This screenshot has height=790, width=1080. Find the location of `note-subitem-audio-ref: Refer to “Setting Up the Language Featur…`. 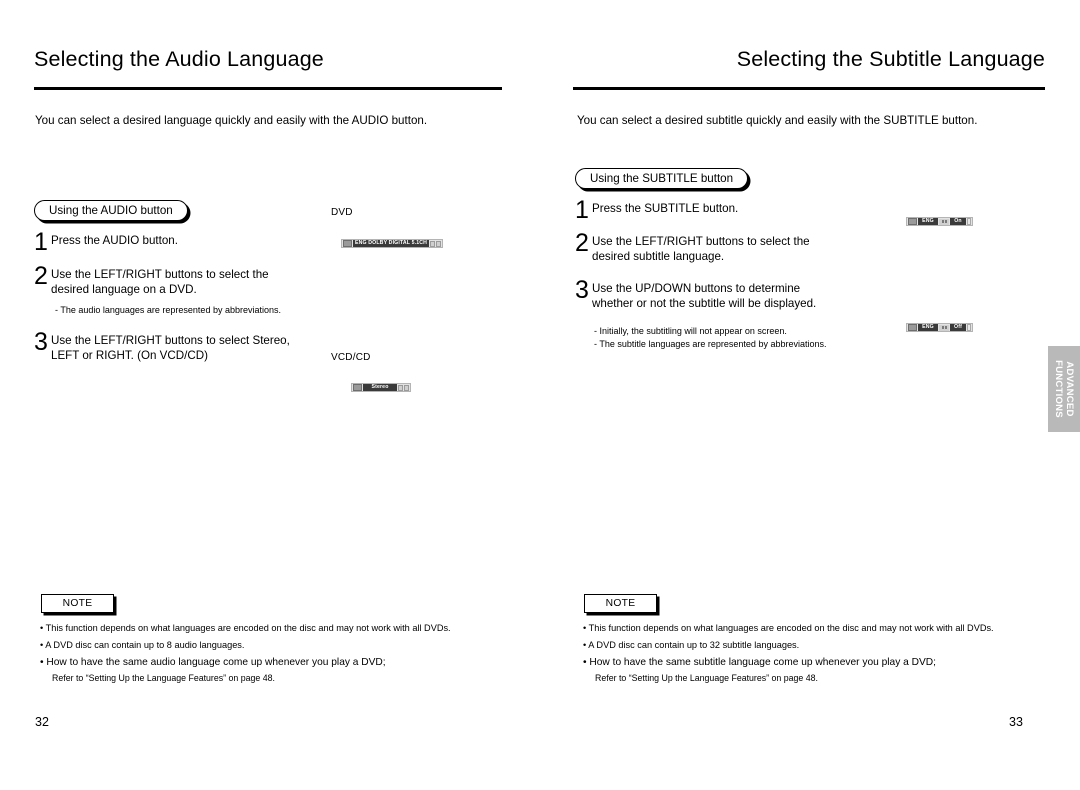

note-subitem-audio-ref: Refer to “Setting Up the Language Featur… is located at coordinates (164, 678).